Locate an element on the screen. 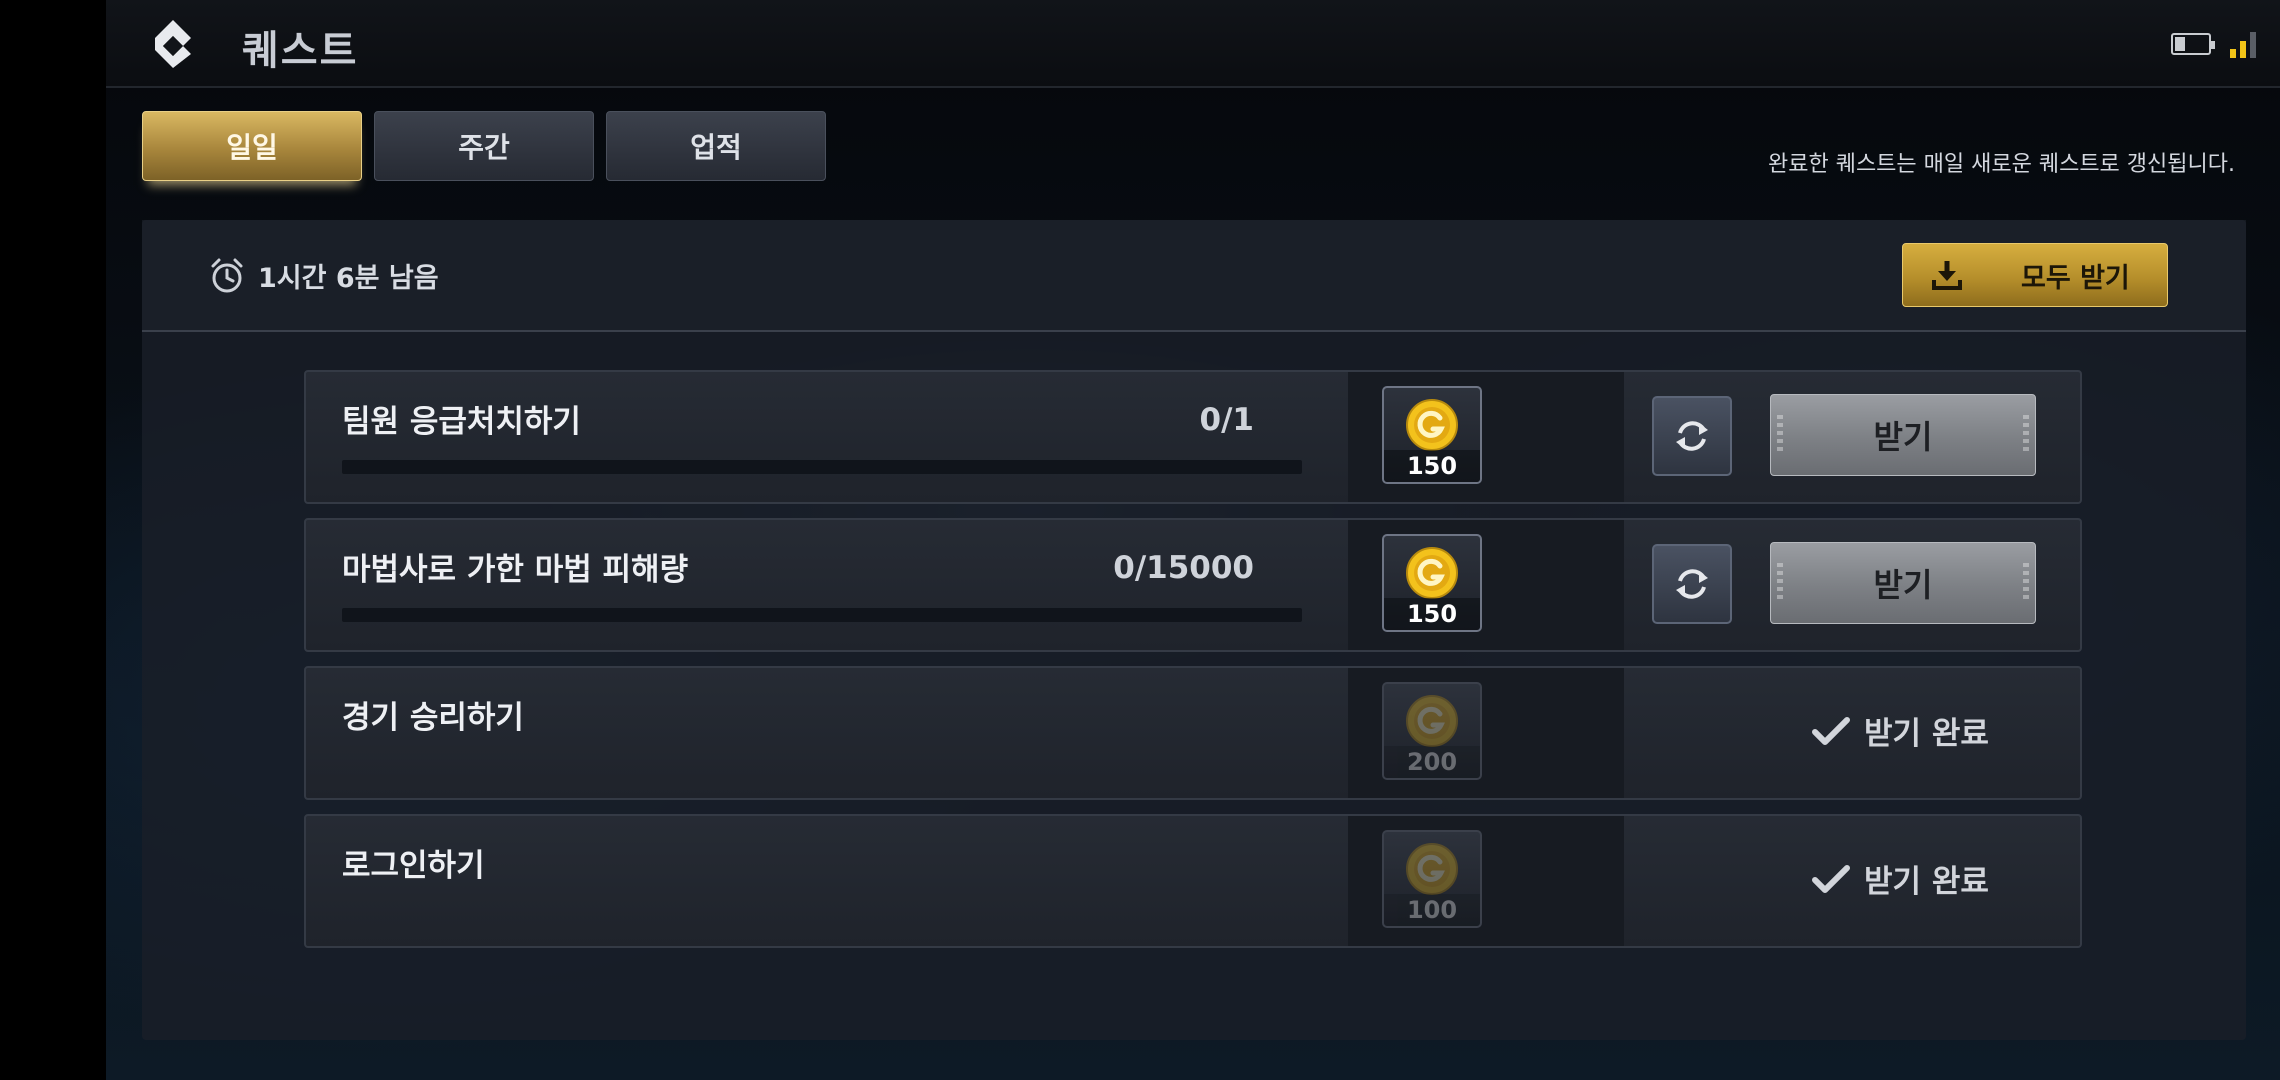 The height and width of the screenshot is (1080, 2280). claim-all-button: 모두 받기 is located at coordinates (2035, 275).